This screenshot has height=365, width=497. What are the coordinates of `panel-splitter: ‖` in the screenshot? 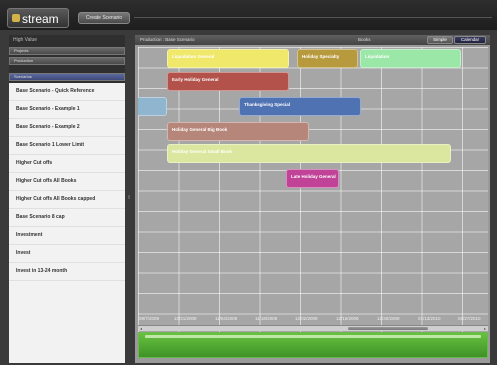 It's located at (130, 199).